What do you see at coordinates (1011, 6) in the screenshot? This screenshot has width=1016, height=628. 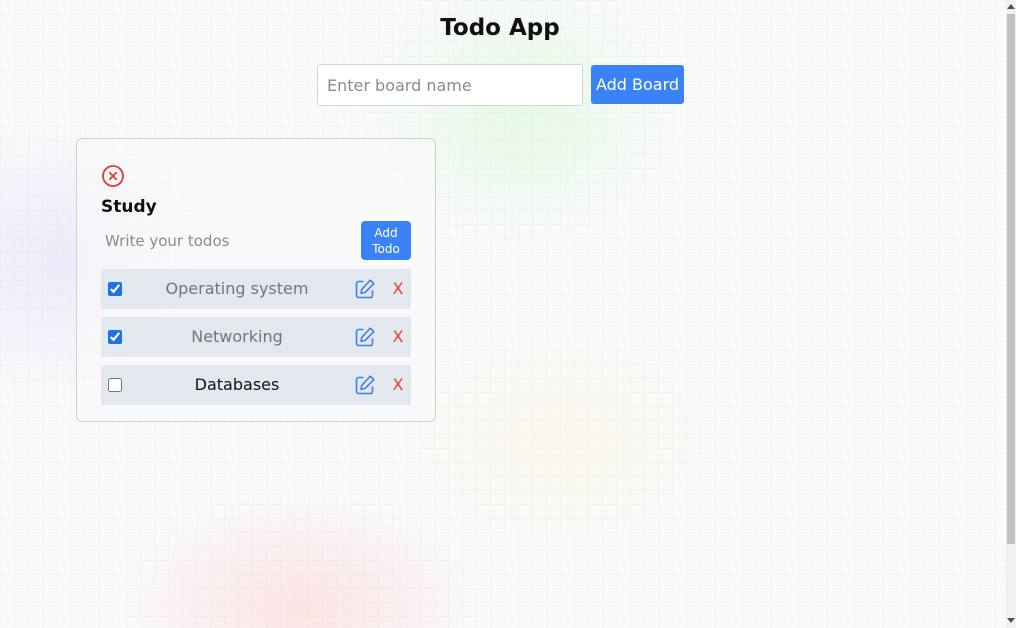 I see `scroll-up-arrow-icon` at bounding box center [1011, 6].